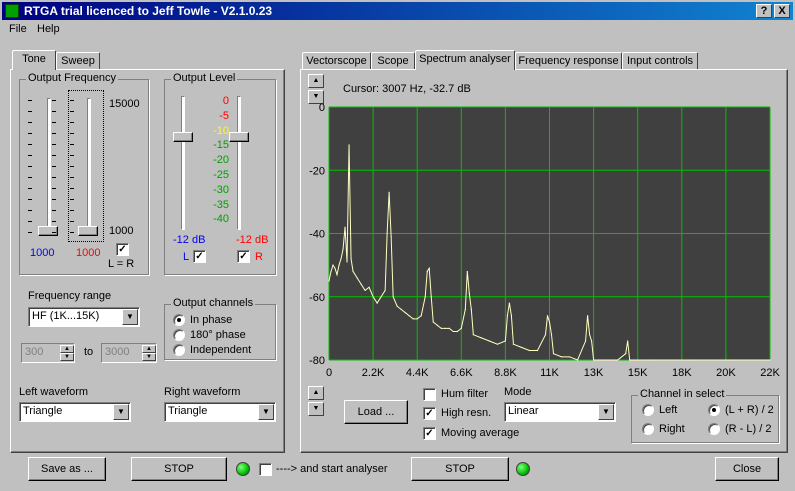 This screenshot has height=491, width=795. Describe the element at coordinates (265, 469) in the screenshot. I see `start-analyser-checkbox` at that location.